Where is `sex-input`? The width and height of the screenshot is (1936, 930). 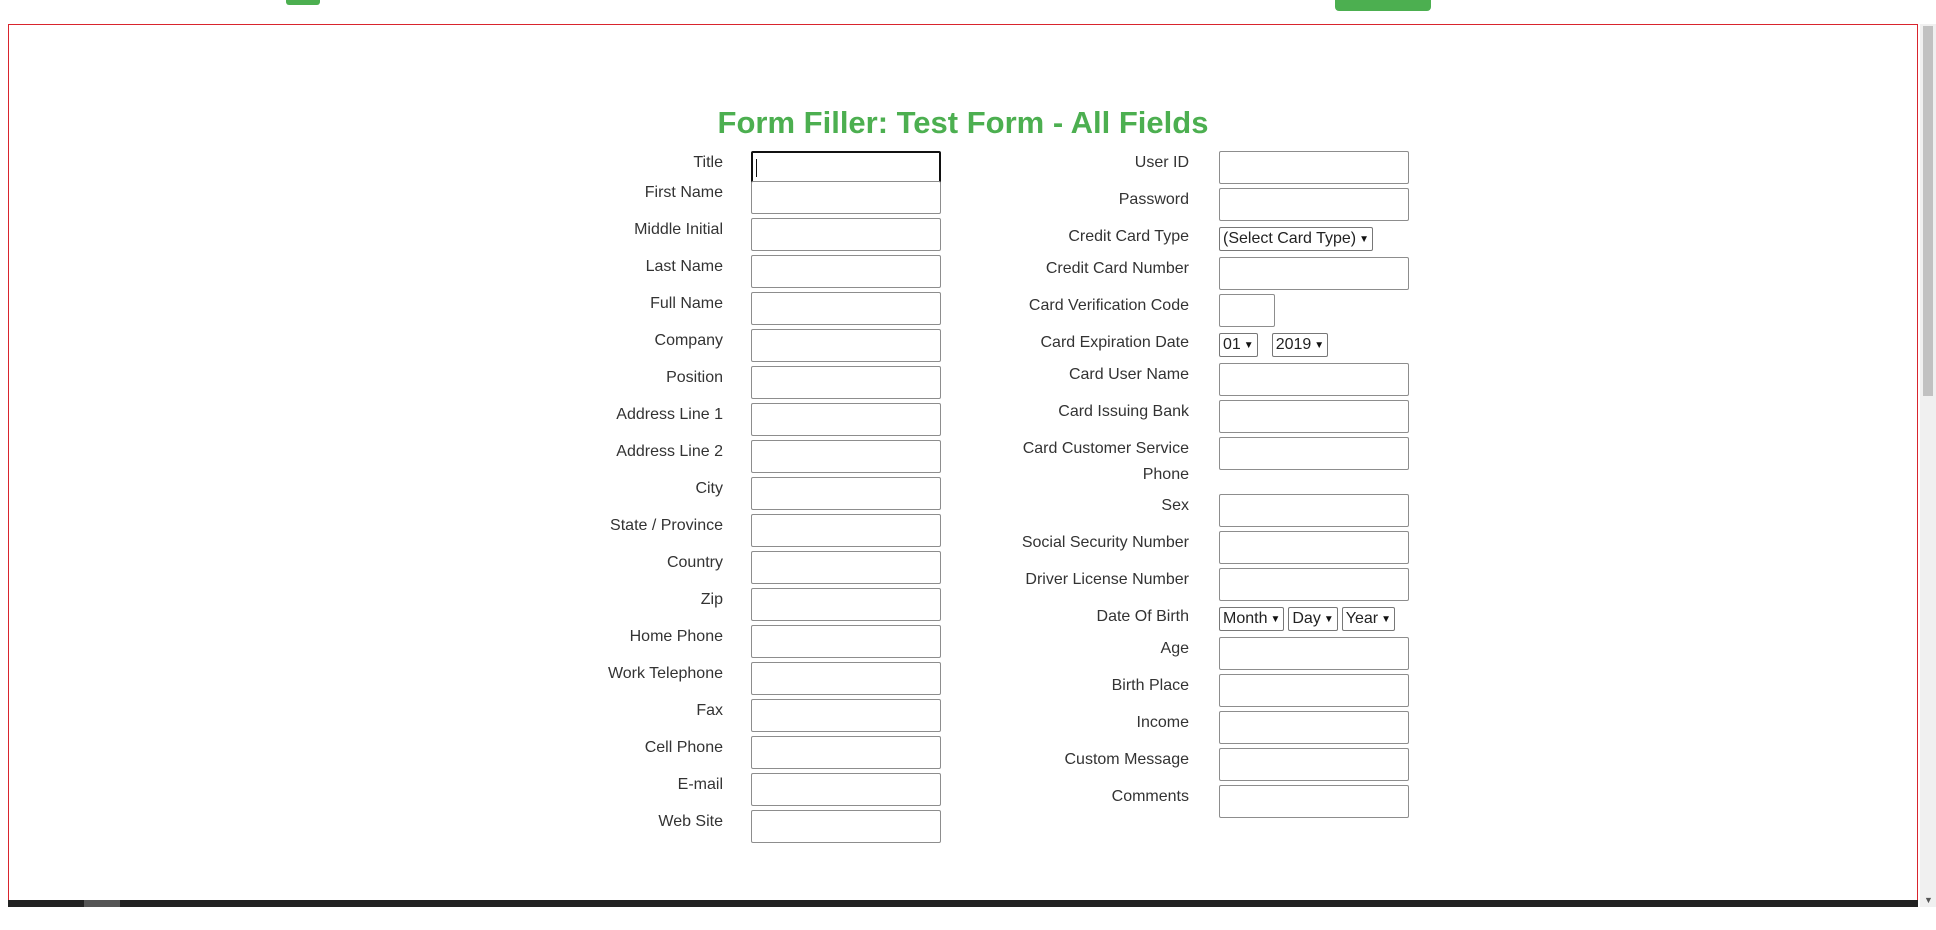 sex-input is located at coordinates (1314, 510).